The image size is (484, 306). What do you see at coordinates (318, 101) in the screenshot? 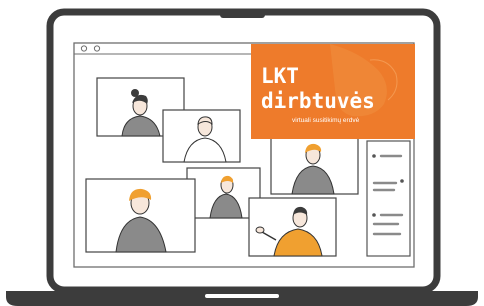
I see `banner-title-line2: dirbtuvės` at bounding box center [318, 101].